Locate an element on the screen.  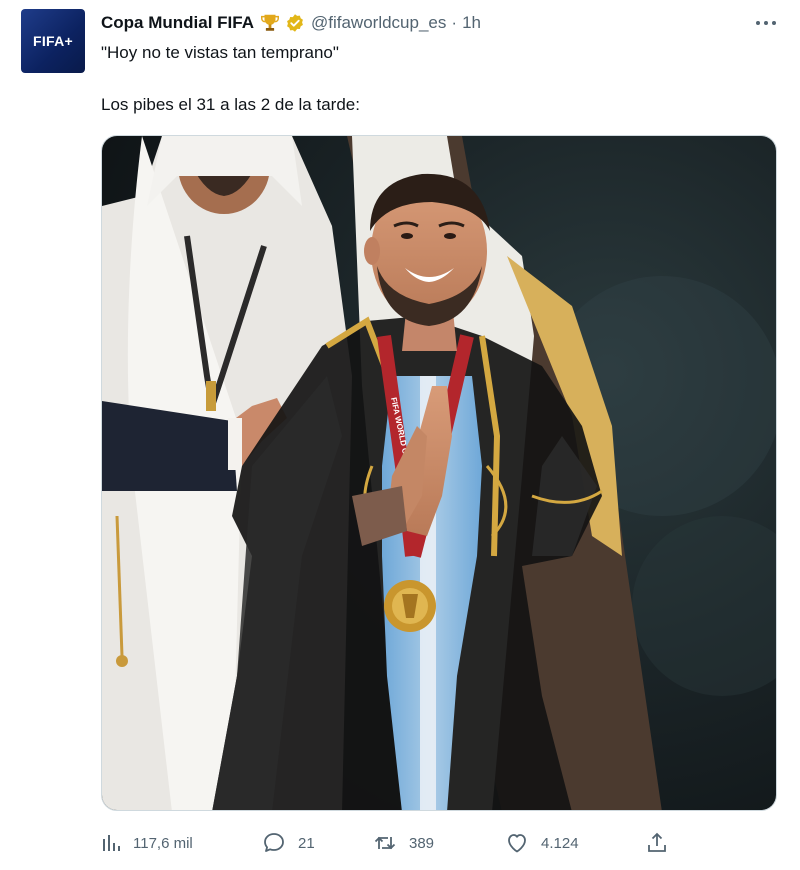
retweet-icon is located at coordinates (385, 843).